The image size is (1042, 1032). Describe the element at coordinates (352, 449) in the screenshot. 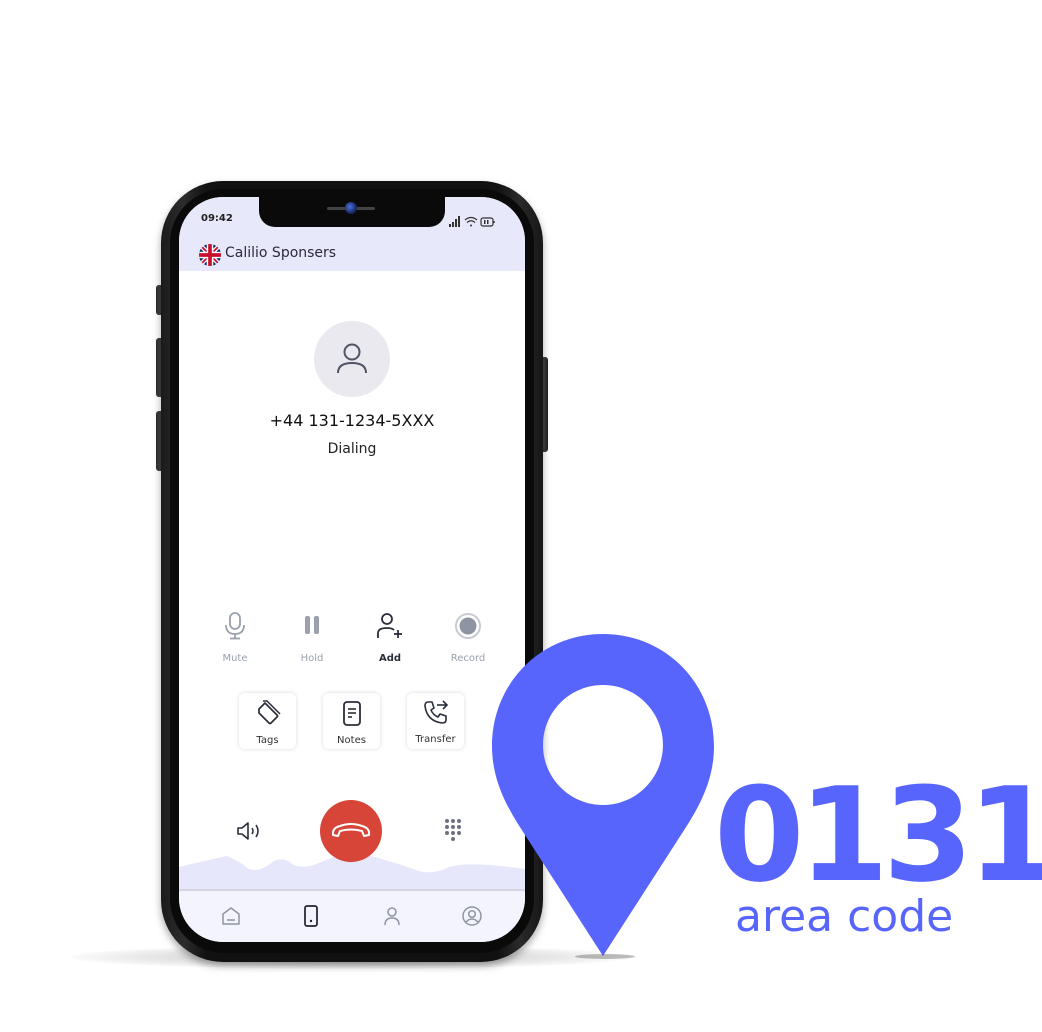

I see `call-status: Dialing` at that location.